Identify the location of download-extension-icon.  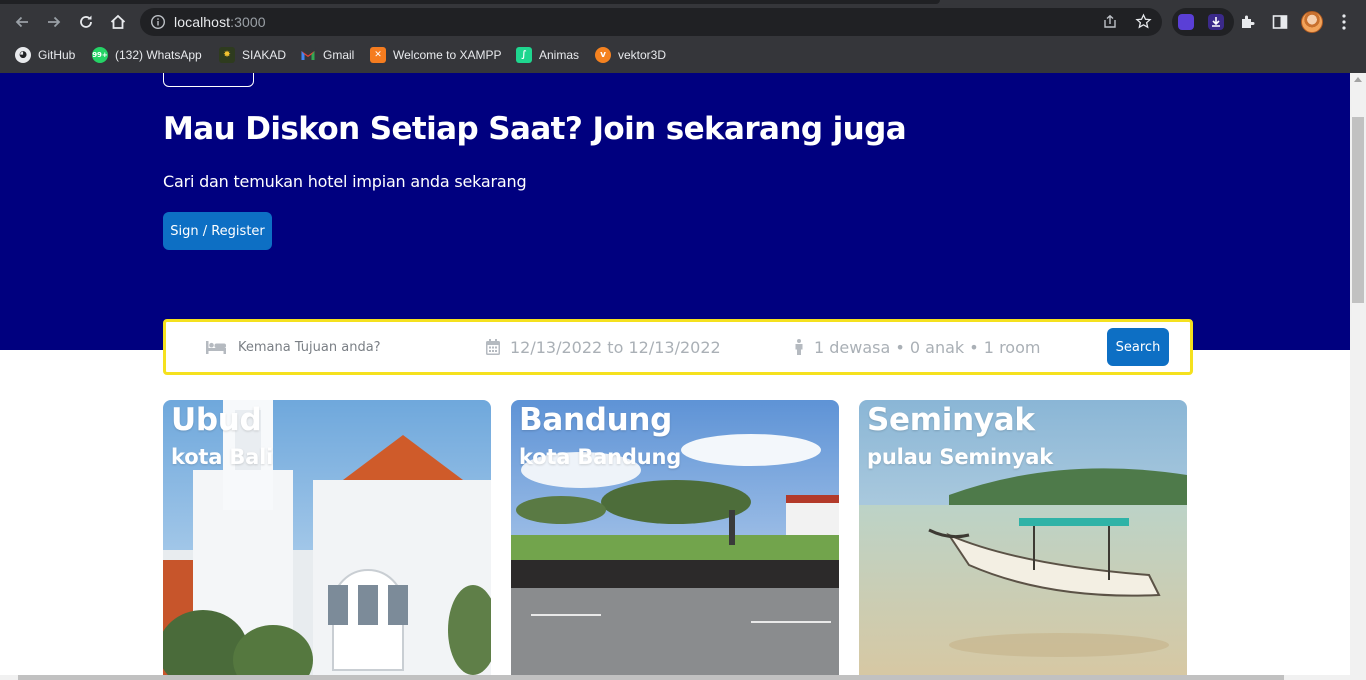
(1216, 22).